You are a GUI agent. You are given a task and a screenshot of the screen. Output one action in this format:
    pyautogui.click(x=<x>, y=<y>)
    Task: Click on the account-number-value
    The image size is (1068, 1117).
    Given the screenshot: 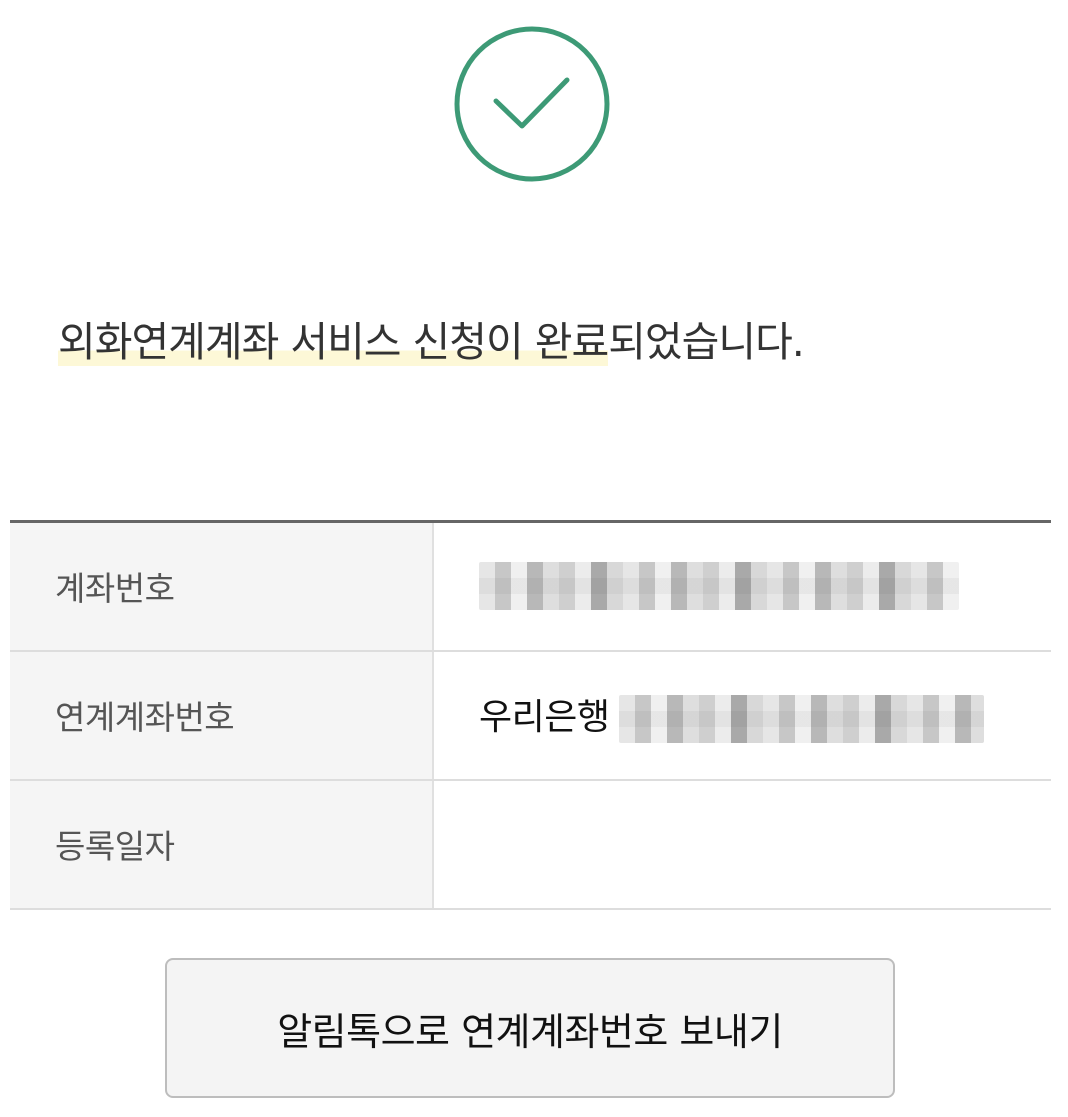 What is the action you would take?
    pyautogui.click(x=742, y=586)
    